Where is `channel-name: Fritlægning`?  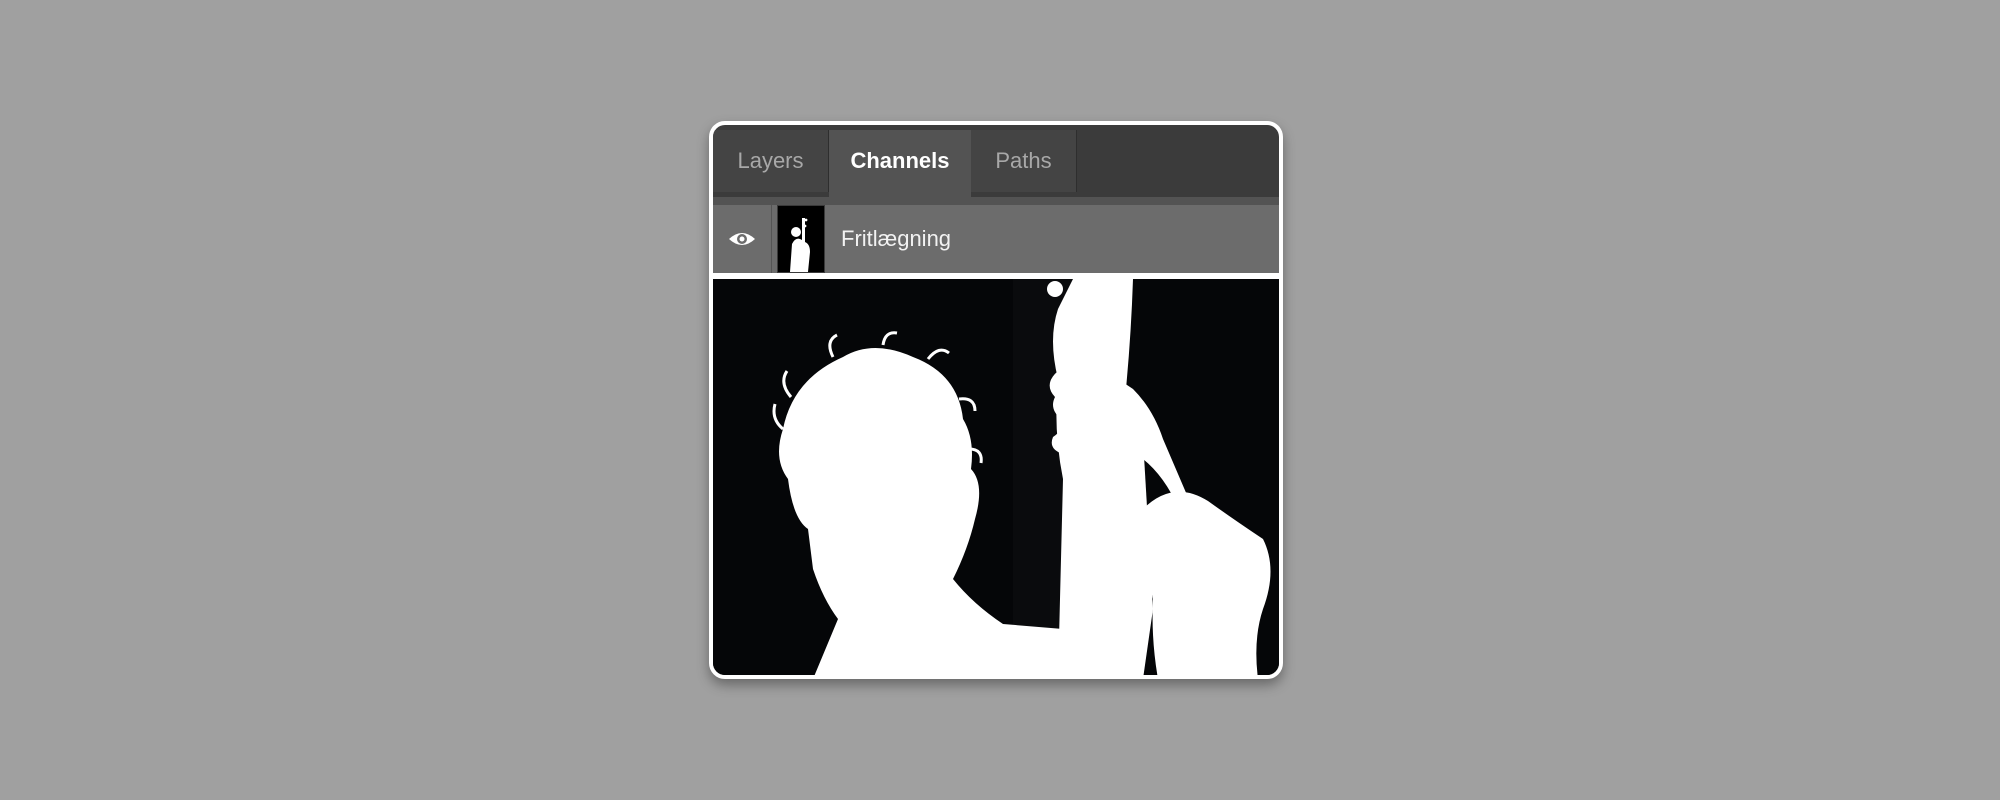 channel-name: Fritlægning is located at coordinates (896, 238).